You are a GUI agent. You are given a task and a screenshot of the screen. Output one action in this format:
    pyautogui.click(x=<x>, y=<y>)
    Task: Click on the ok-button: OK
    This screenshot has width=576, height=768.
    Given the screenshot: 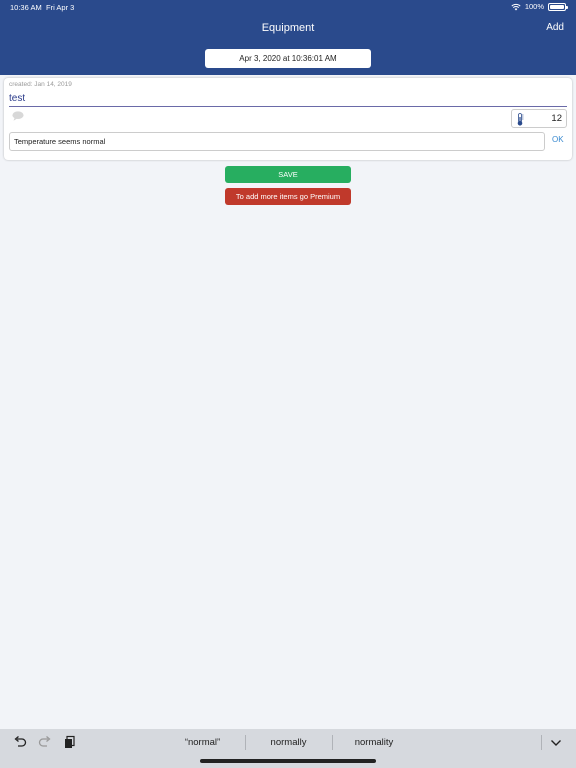 What is the action you would take?
    pyautogui.click(x=558, y=139)
    